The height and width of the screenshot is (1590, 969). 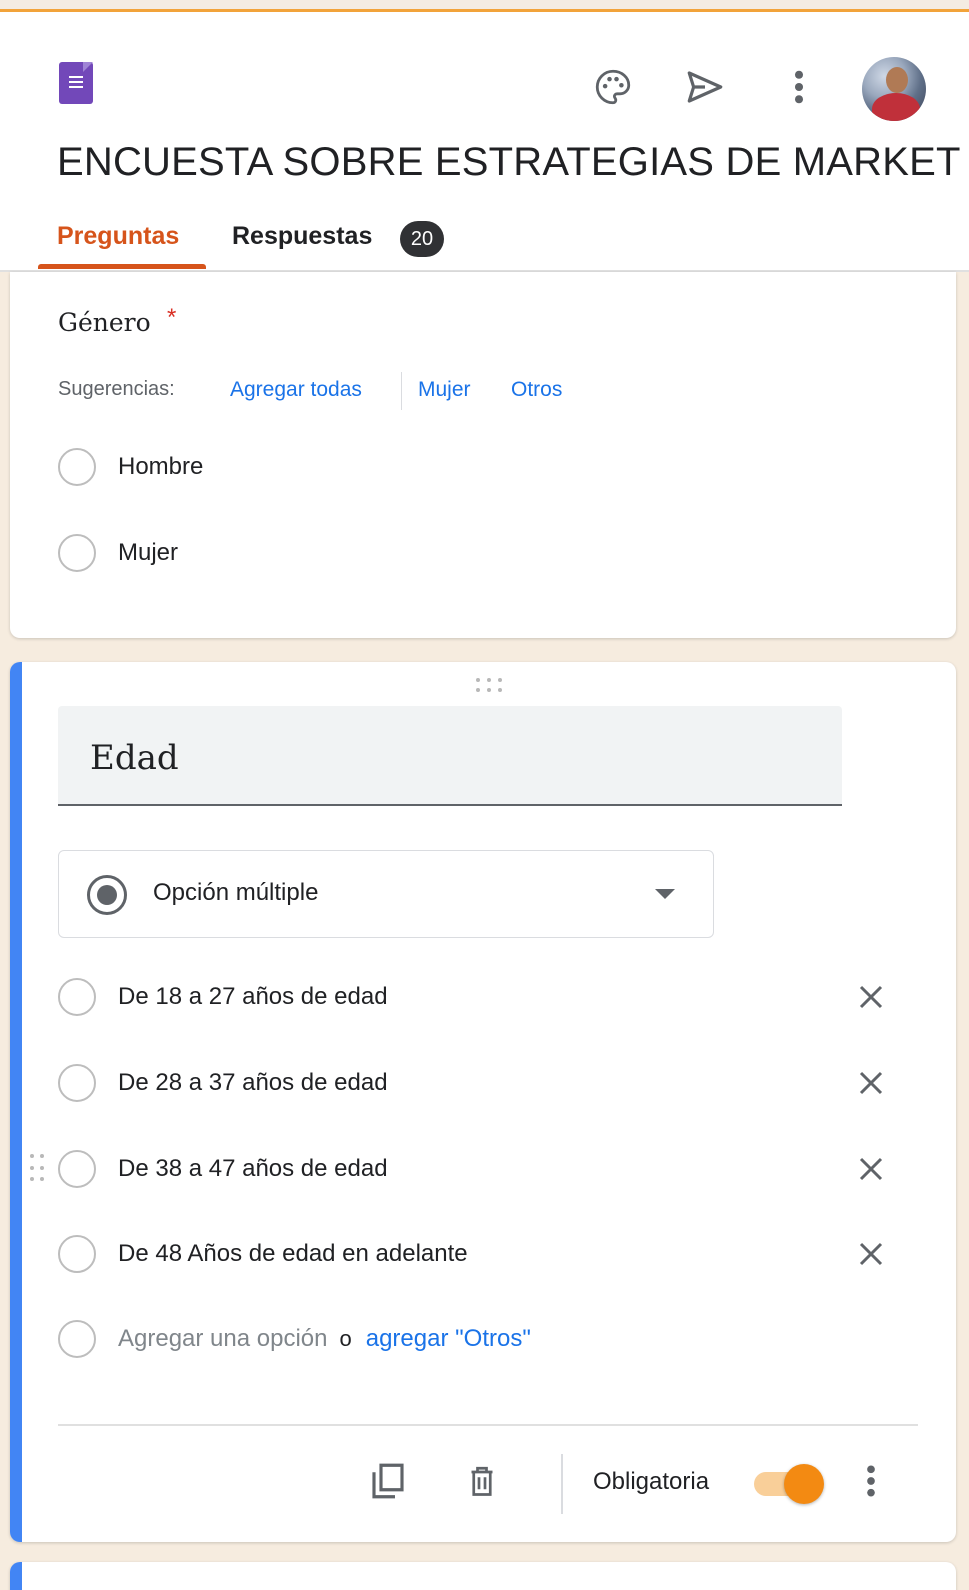 What do you see at coordinates (118, 236) in the screenshot?
I see `tab-preguntas: Preguntas` at bounding box center [118, 236].